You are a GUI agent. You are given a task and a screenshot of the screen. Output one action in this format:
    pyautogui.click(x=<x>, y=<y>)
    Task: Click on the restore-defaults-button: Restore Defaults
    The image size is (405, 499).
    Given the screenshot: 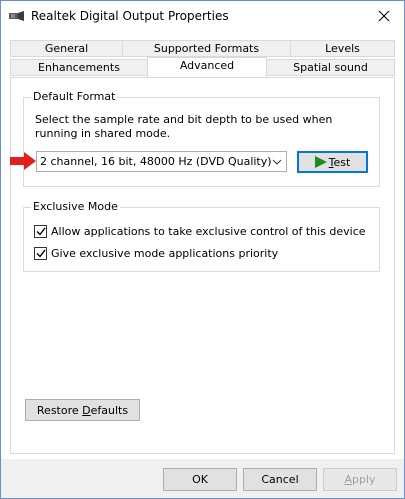 What is the action you would take?
    pyautogui.click(x=82, y=410)
    